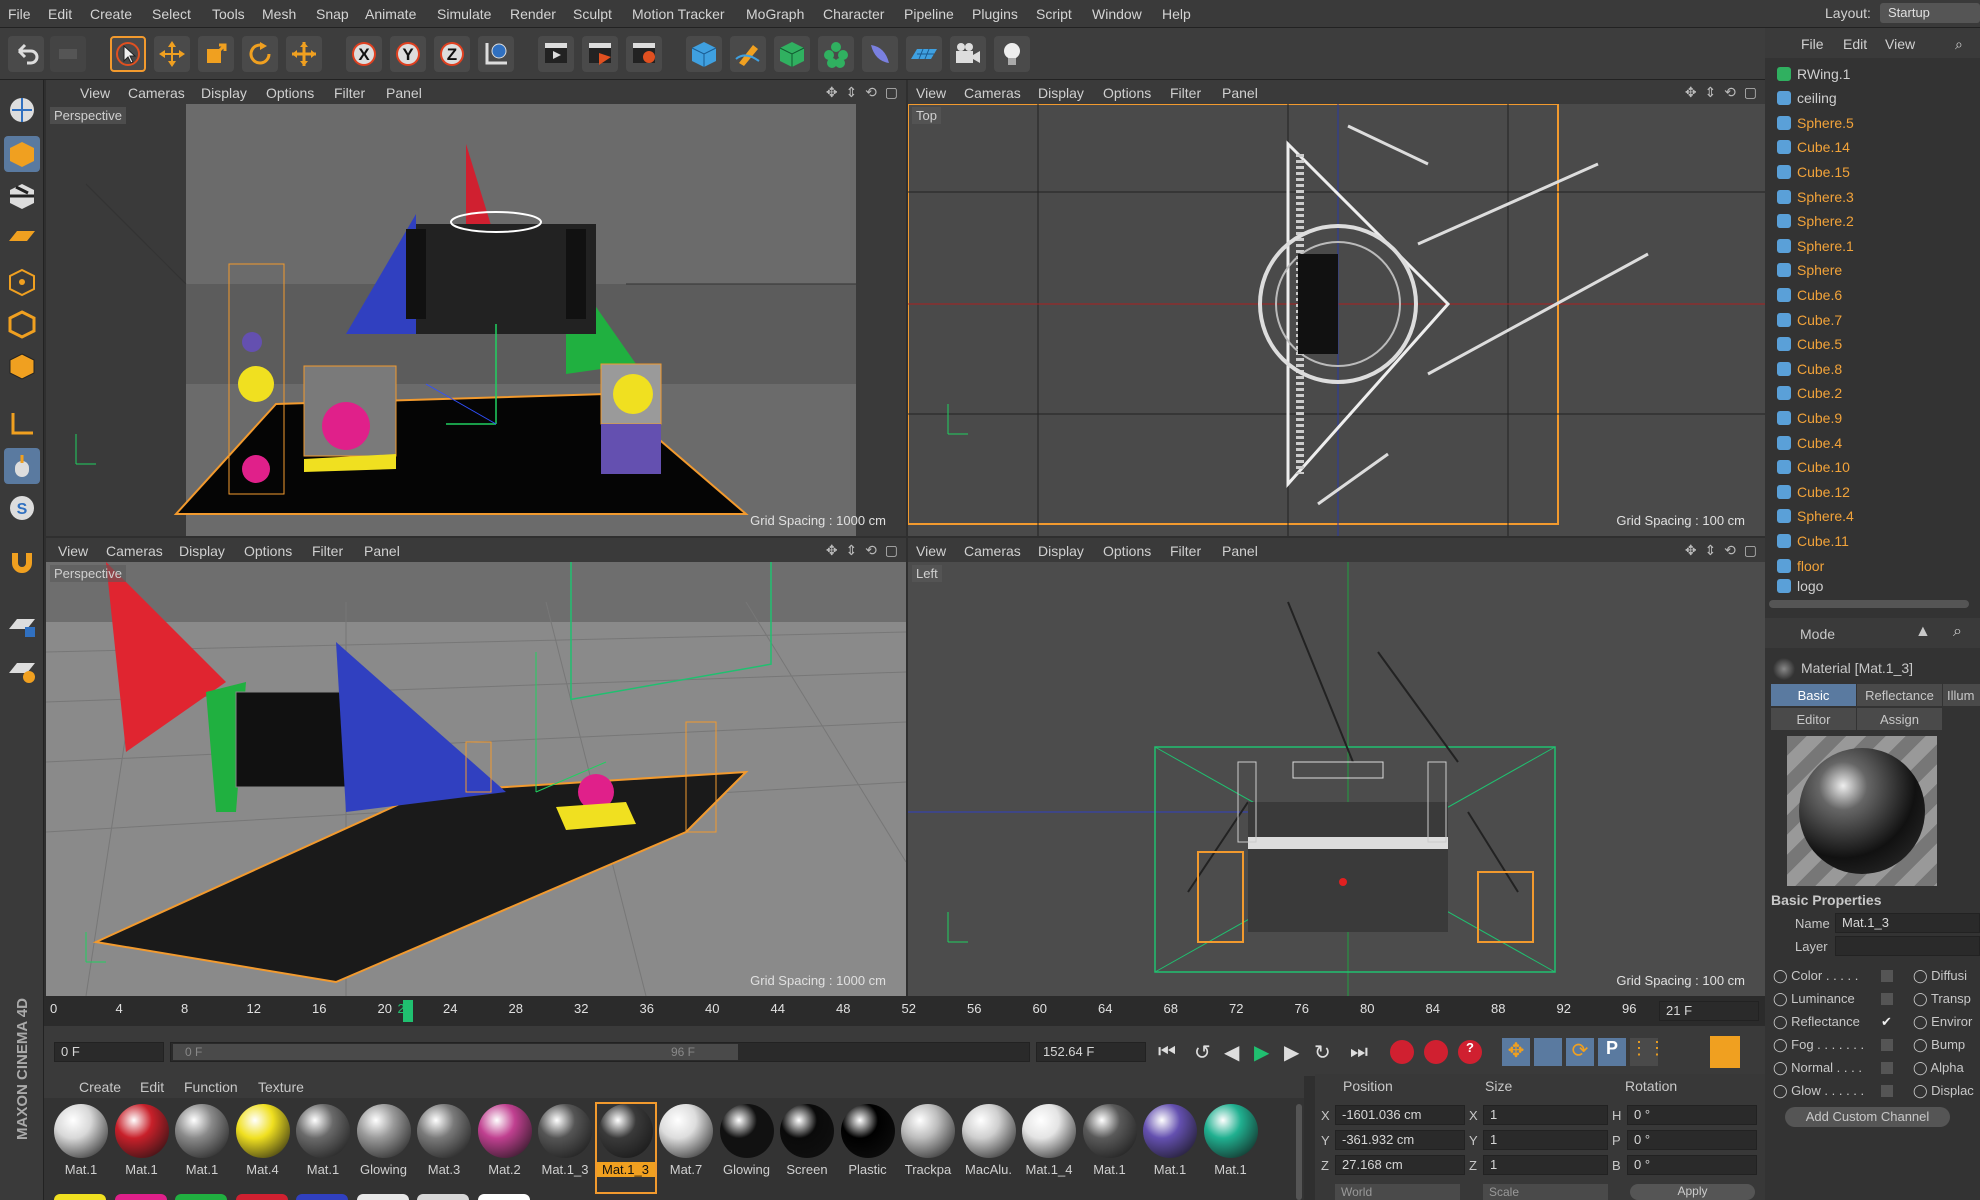  I want to click on start-frame-field: 0 F, so click(109, 1052).